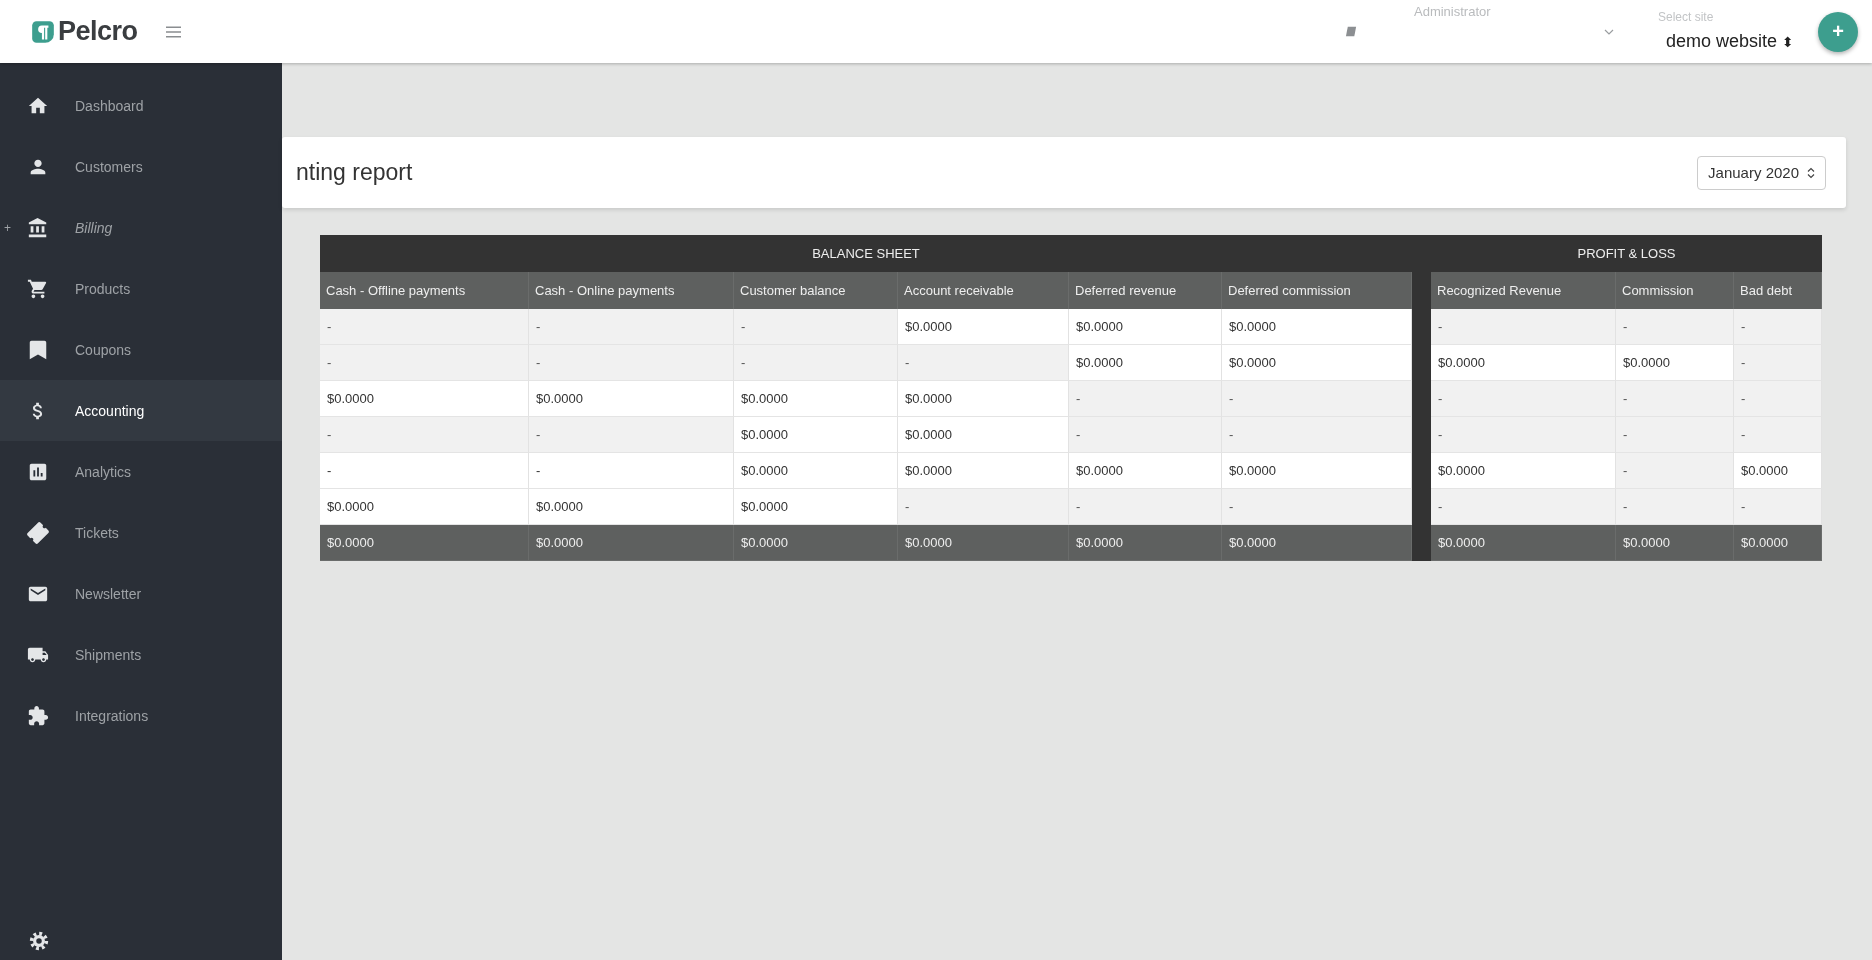  Describe the element at coordinates (424, 290) in the screenshot. I see `column-header: Cash - Offline payments` at that location.